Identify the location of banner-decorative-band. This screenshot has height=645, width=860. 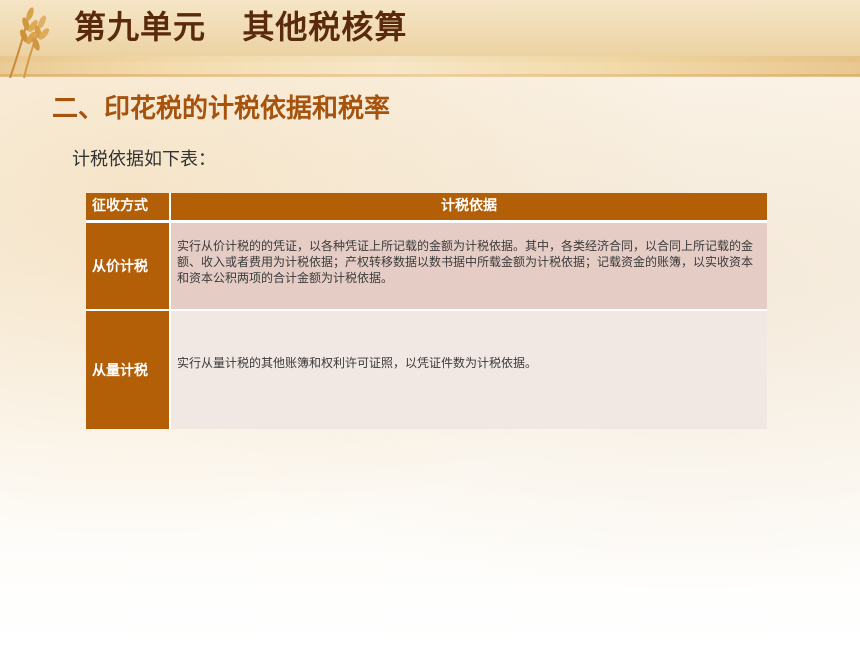
(430, 66).